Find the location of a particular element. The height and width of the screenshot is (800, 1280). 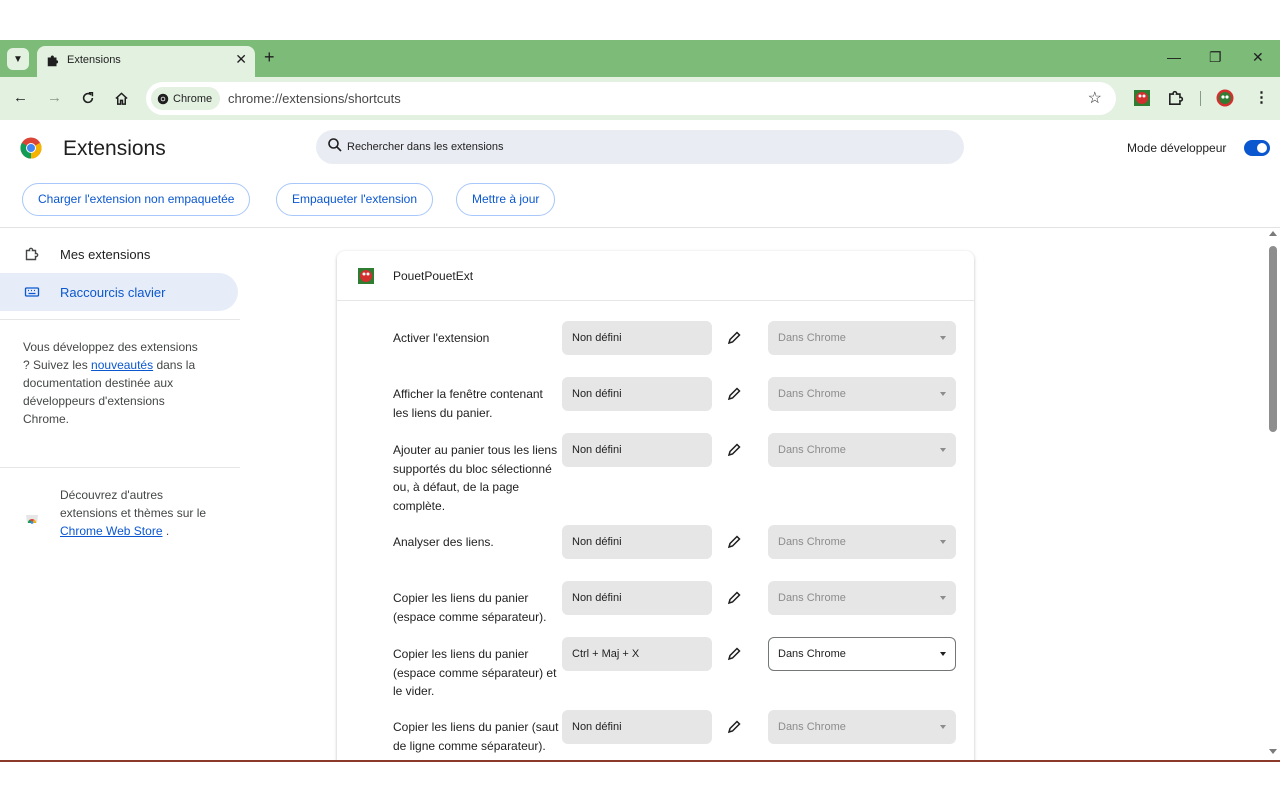

reload-icon is located at coordinates (88, 98).